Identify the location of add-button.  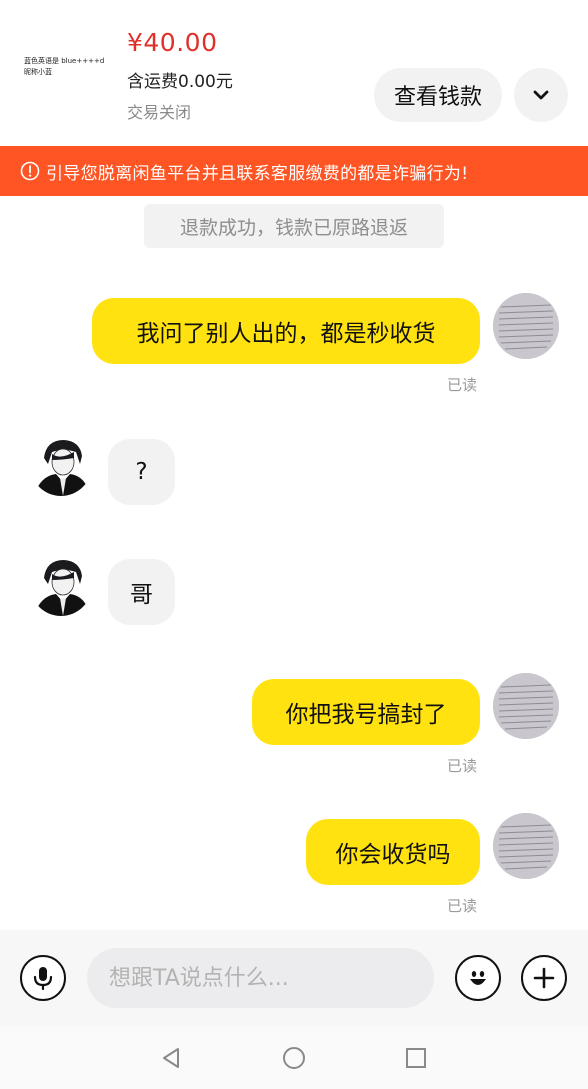
(544, 978).